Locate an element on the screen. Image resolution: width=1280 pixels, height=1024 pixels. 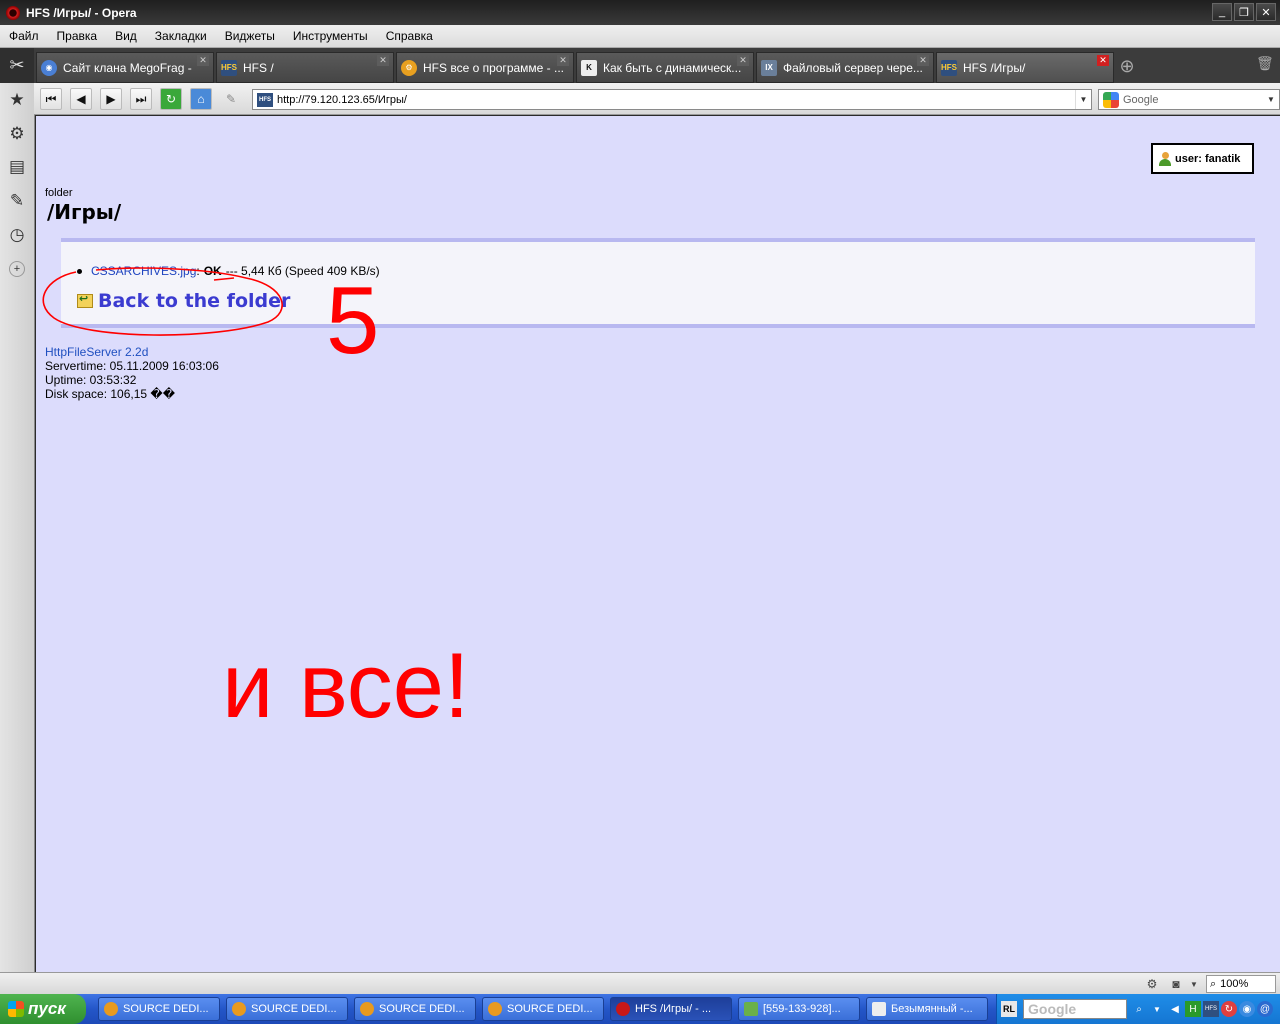
tray-search-input: Google is located at coordinates (1075, 1009).